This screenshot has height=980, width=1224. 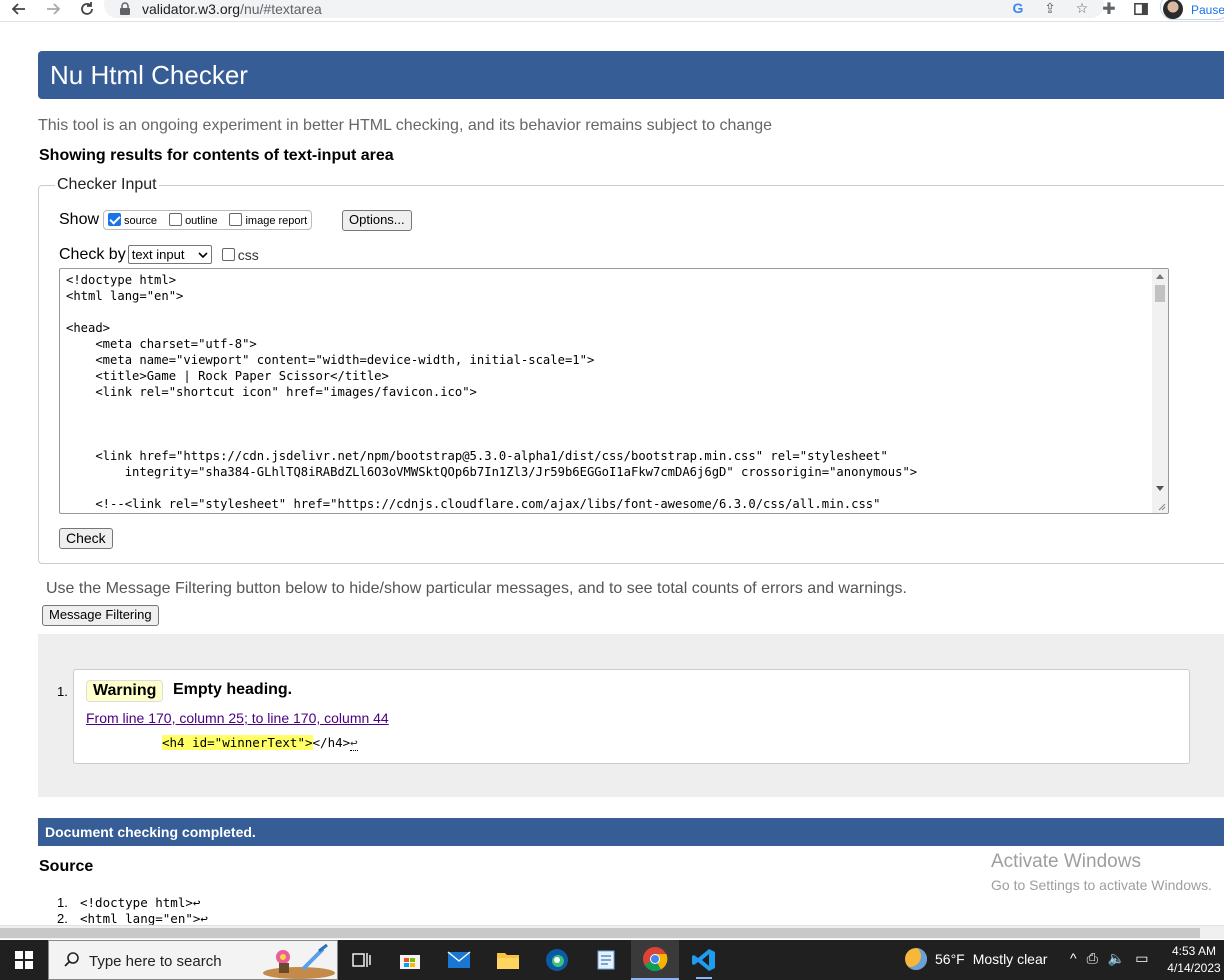 What do you see at coordinates (631, 832) in the screenshot?
I see `completion-bar: Document checking completed.` at bounding box center [631, 832].